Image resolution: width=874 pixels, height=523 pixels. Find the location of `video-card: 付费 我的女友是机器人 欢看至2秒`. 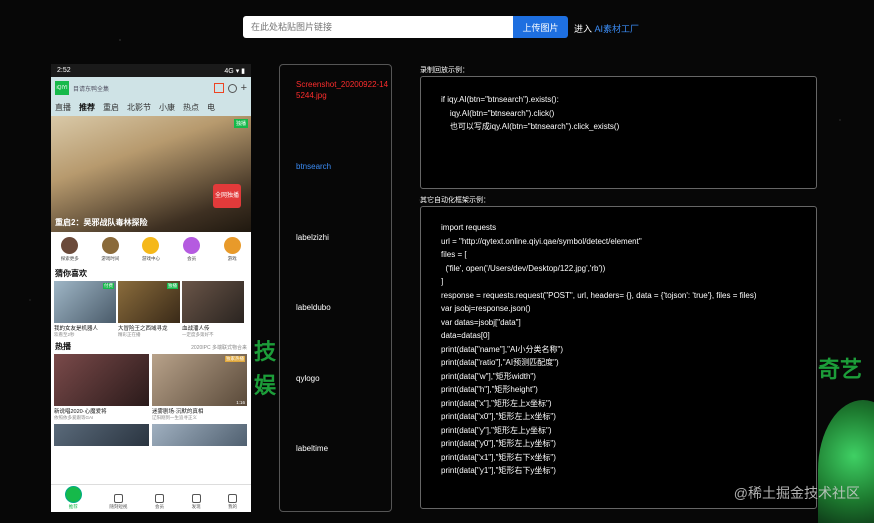

video-card: 付费 我的女友是机器人 欢看至2秒 is located at coordinates (85, 309).